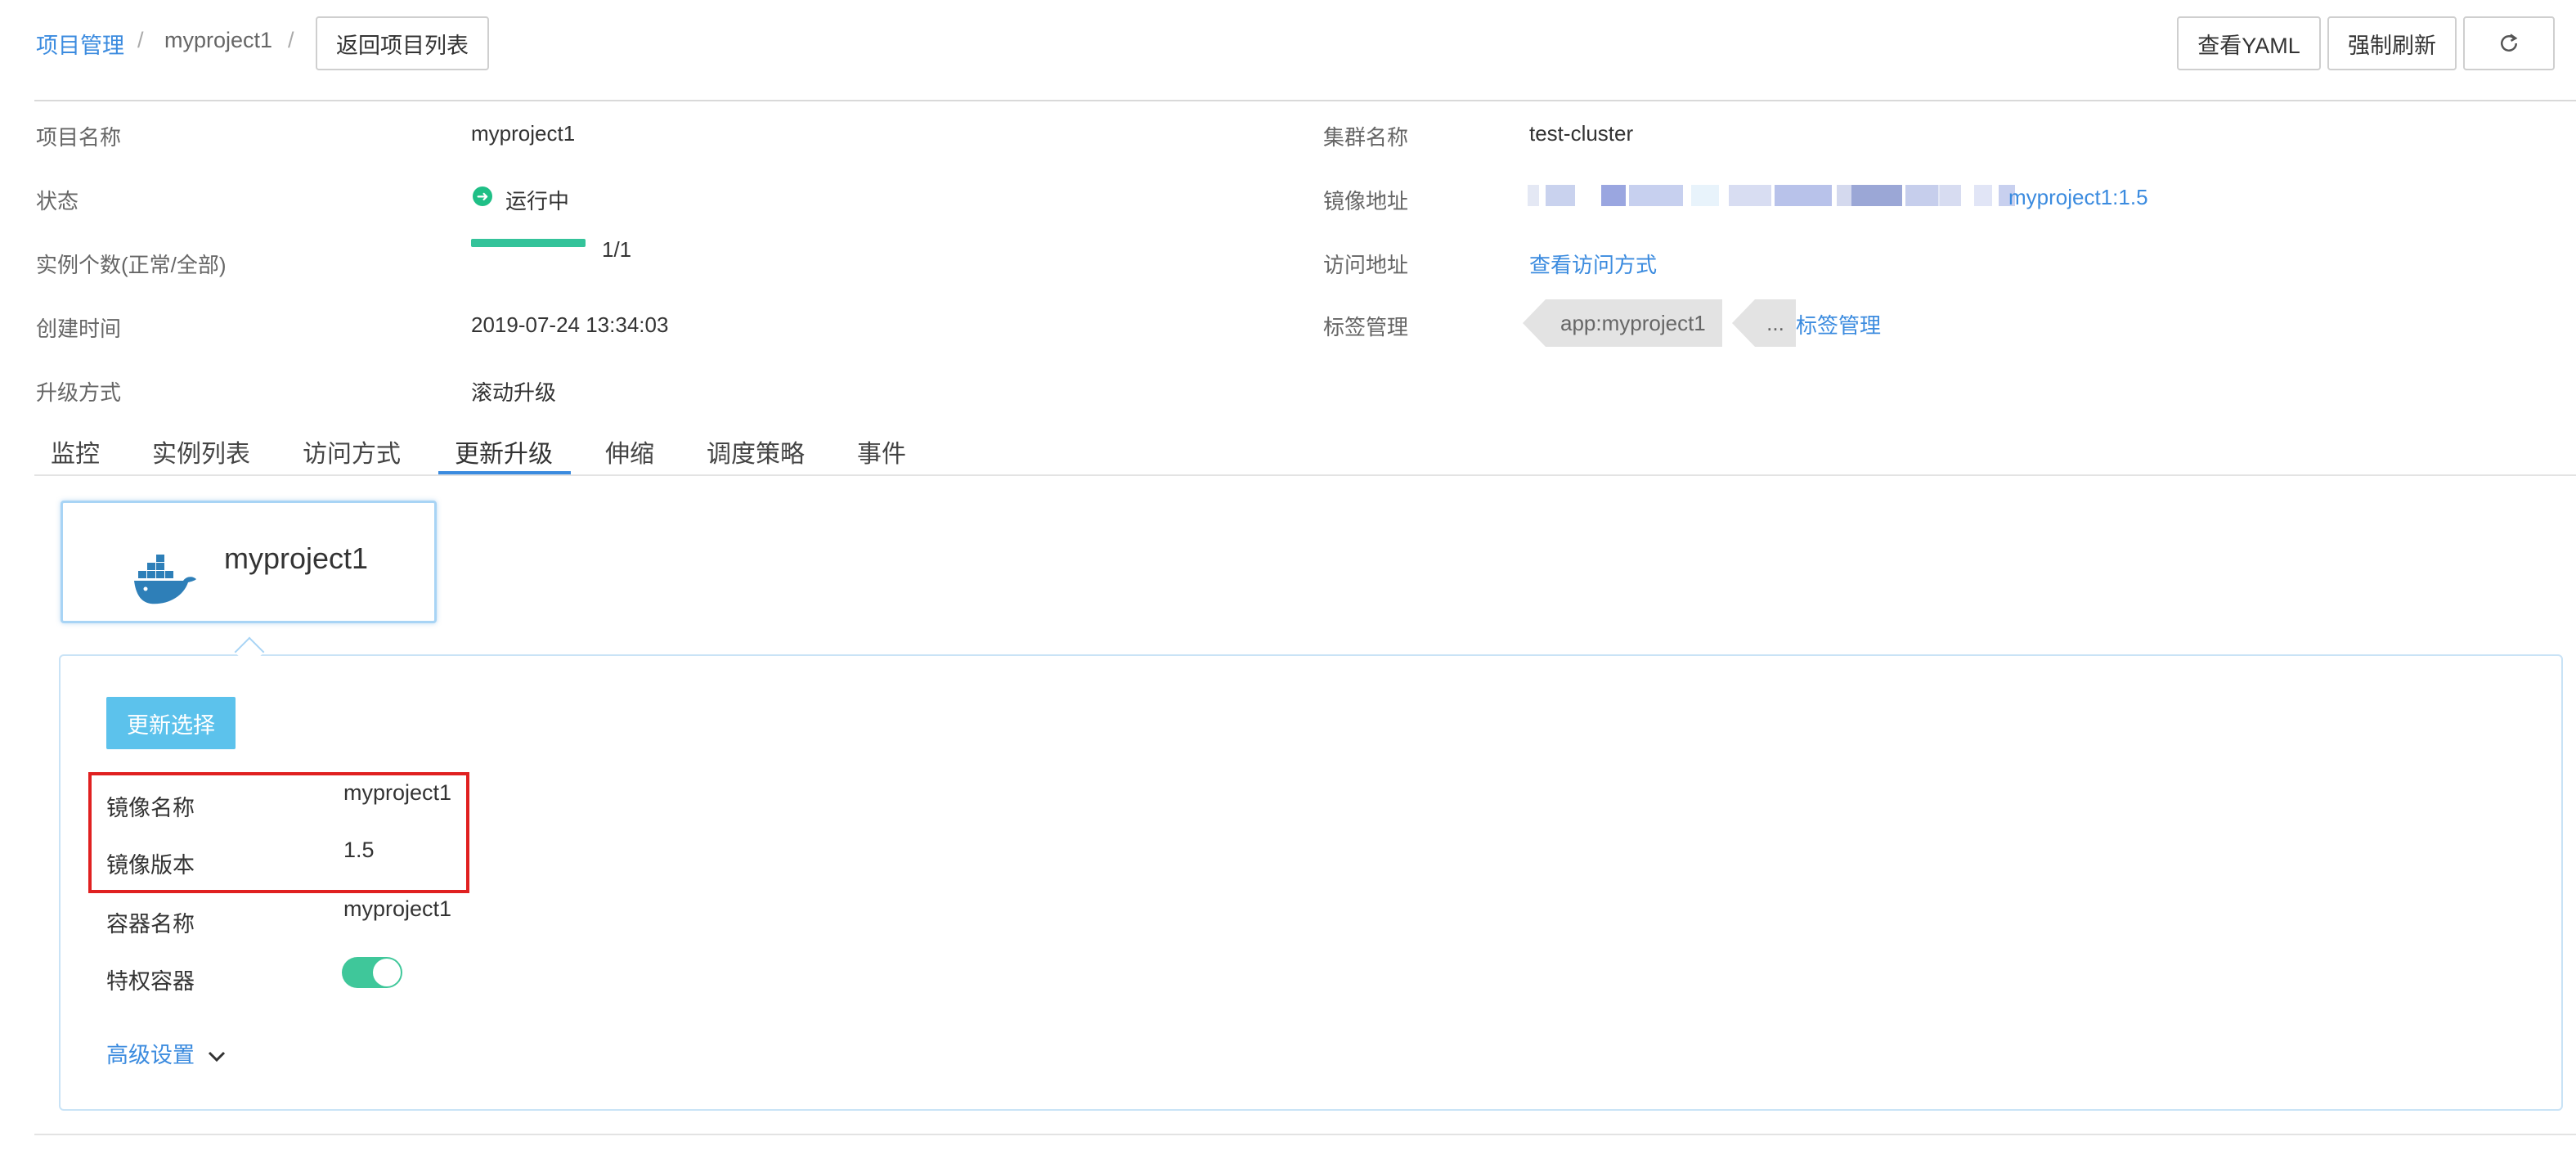 The height and width of the screenshot is (1168, 2576). Describe the element at coordinates (151, 865) in the screenshot. I see `image-version-label: 镜像版本` at that location.